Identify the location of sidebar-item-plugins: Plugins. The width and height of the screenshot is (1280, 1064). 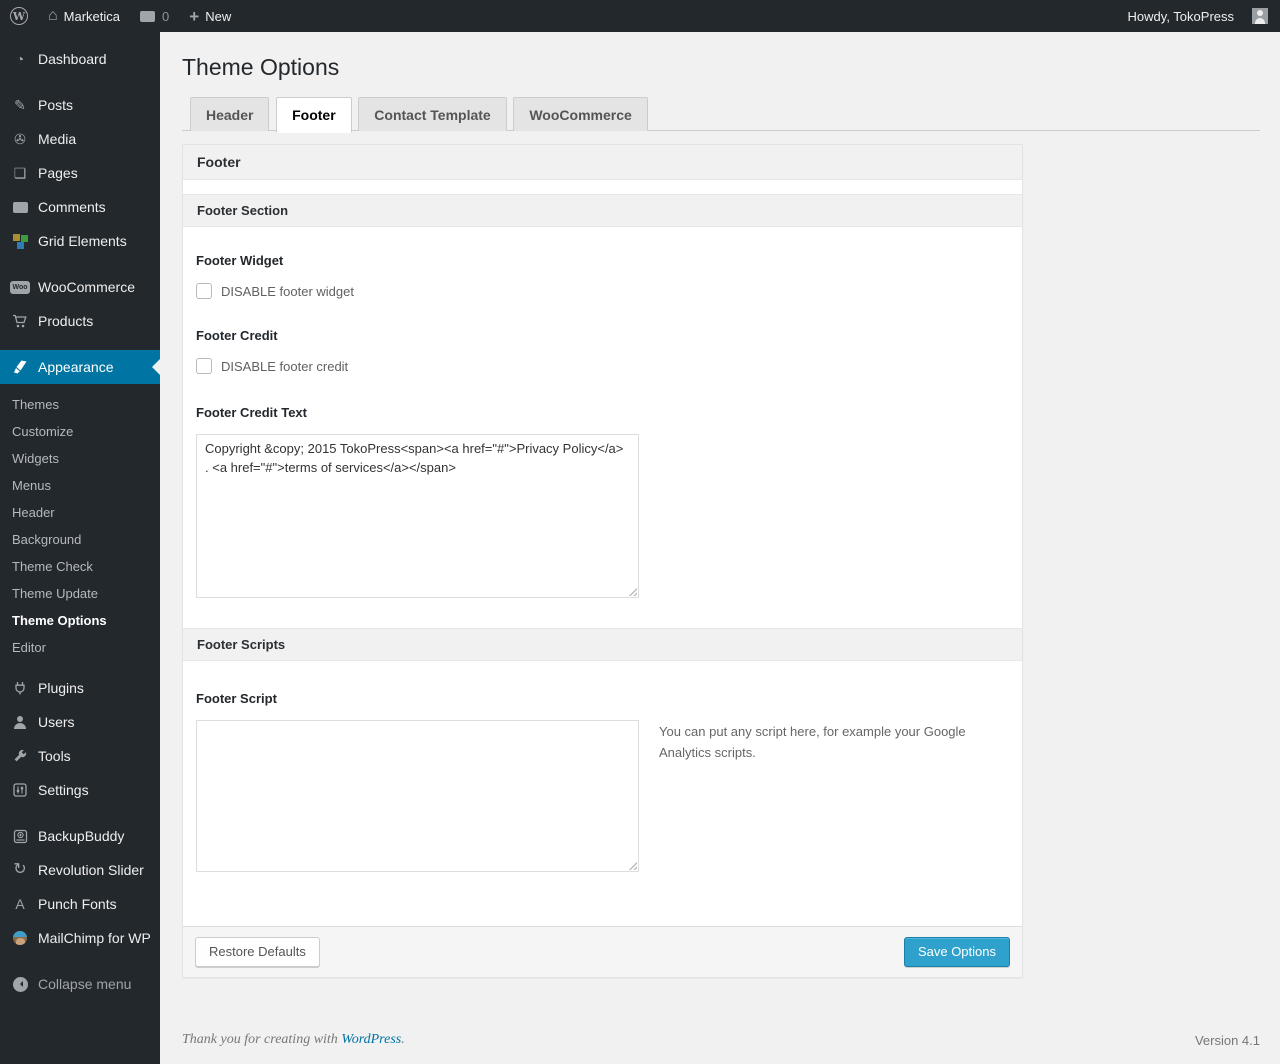
(80, 688).